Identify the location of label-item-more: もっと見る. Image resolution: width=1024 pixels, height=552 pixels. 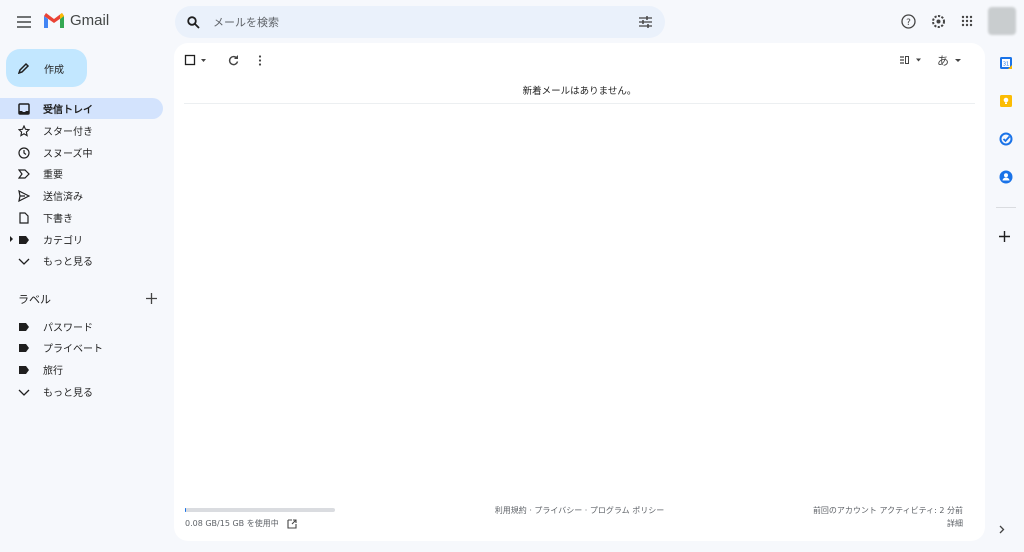
(81, 391).